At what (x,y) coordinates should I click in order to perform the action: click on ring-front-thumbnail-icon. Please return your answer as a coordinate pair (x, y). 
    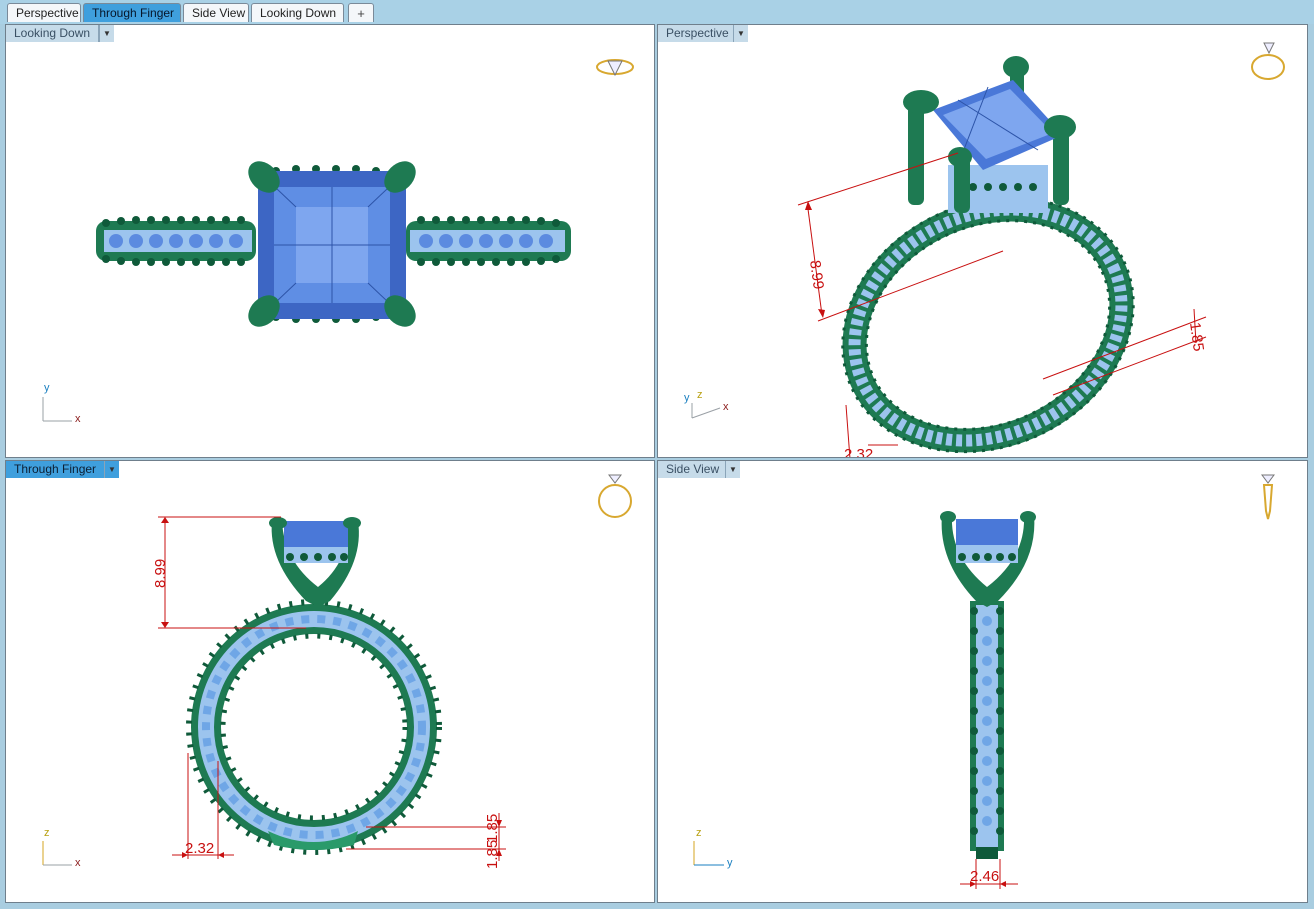
    Looking at the image, I should click on (615, 496).